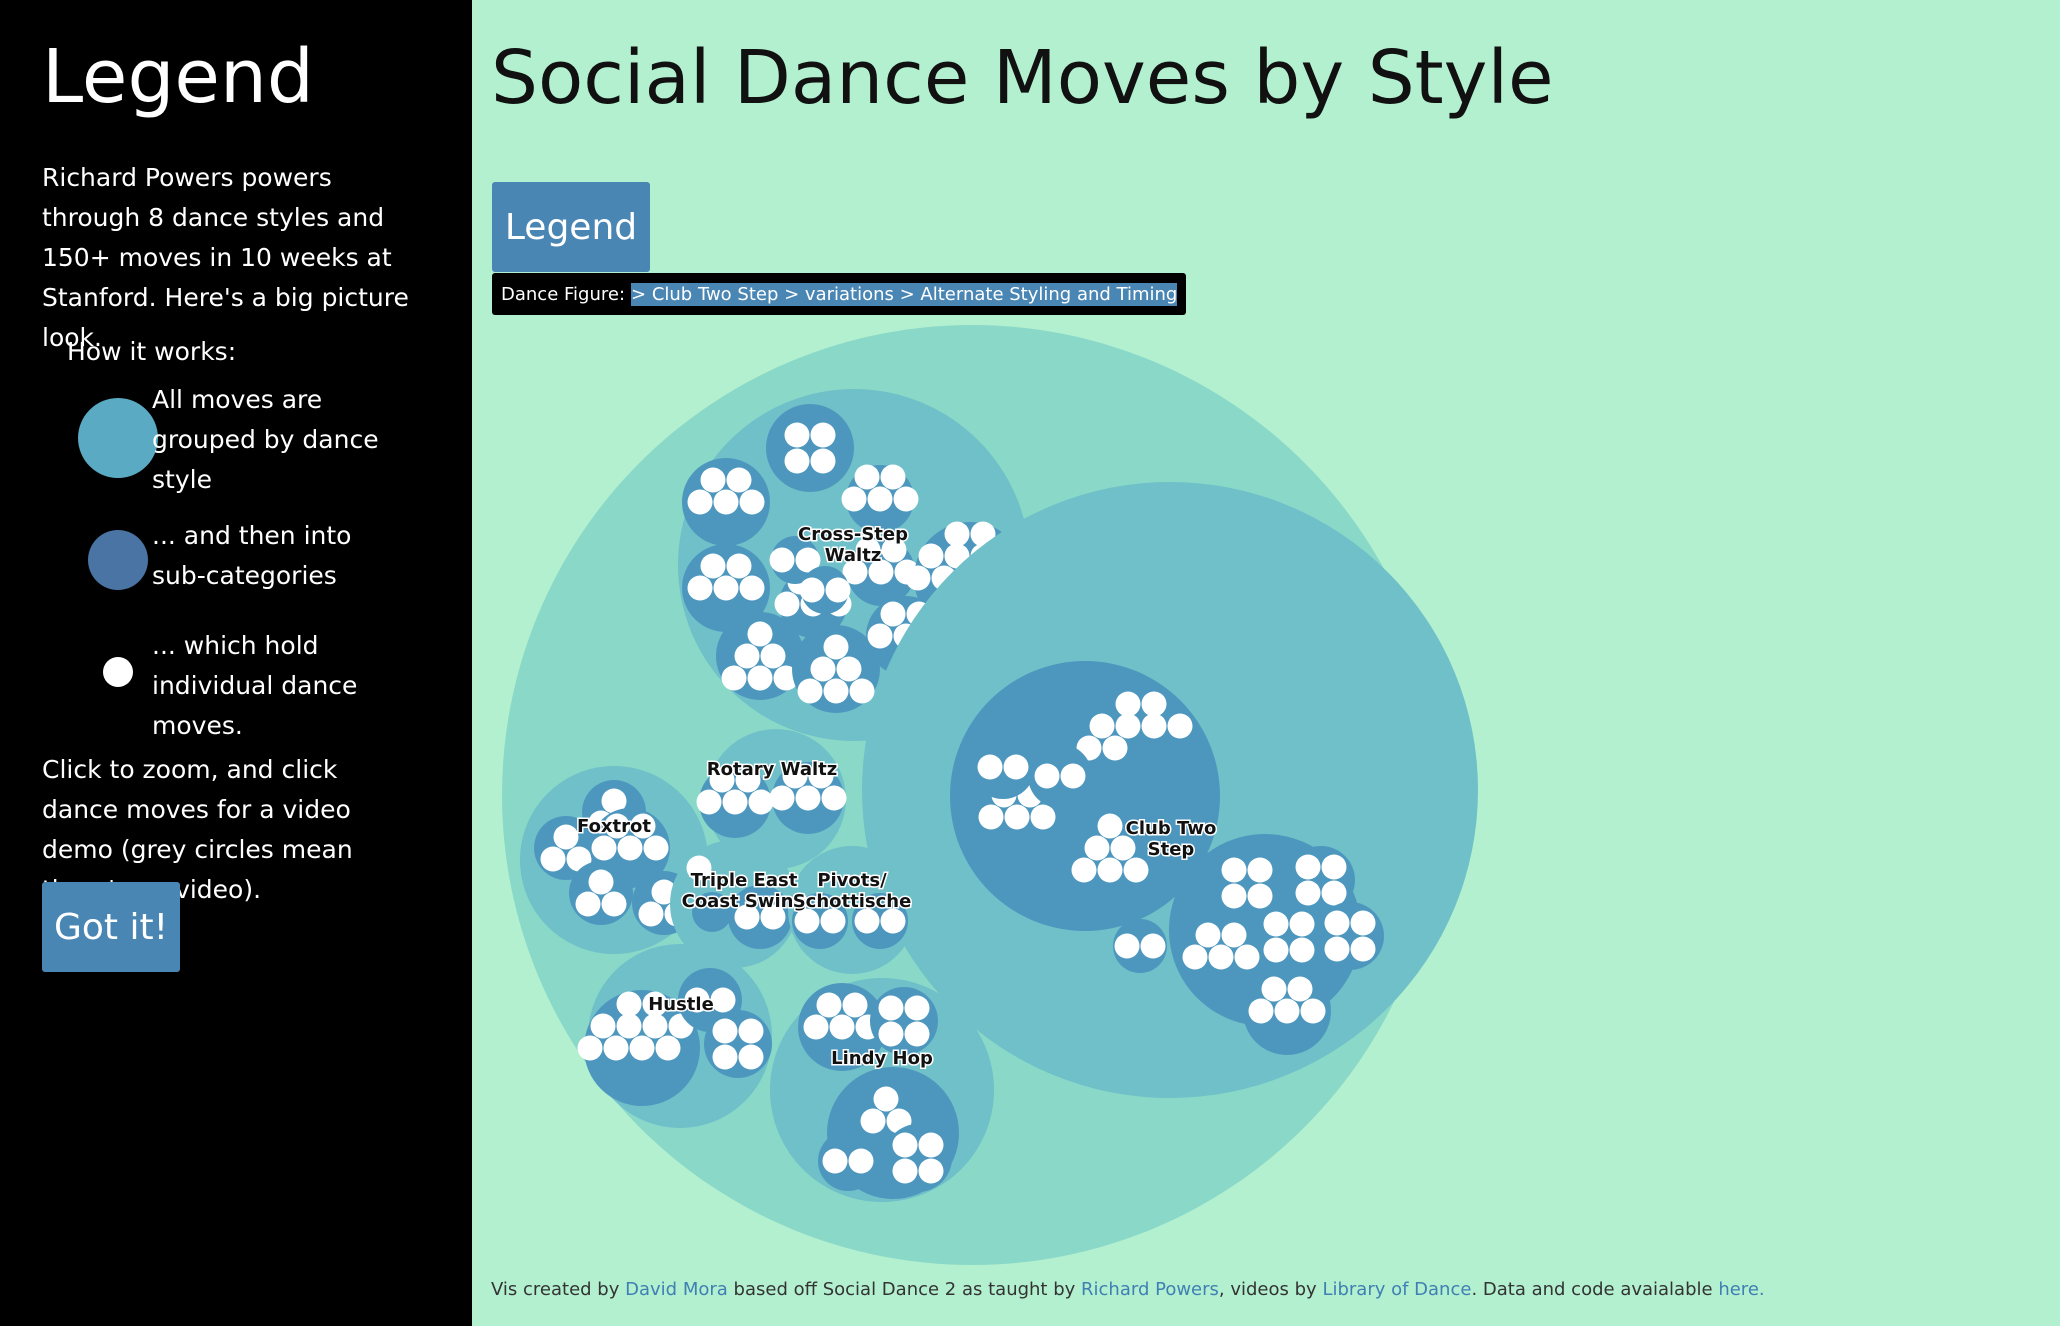 Image resolution: width=2060 pixels, height=1326 pixels. I want to click on data-code-link: here., so click(1741, 1289).